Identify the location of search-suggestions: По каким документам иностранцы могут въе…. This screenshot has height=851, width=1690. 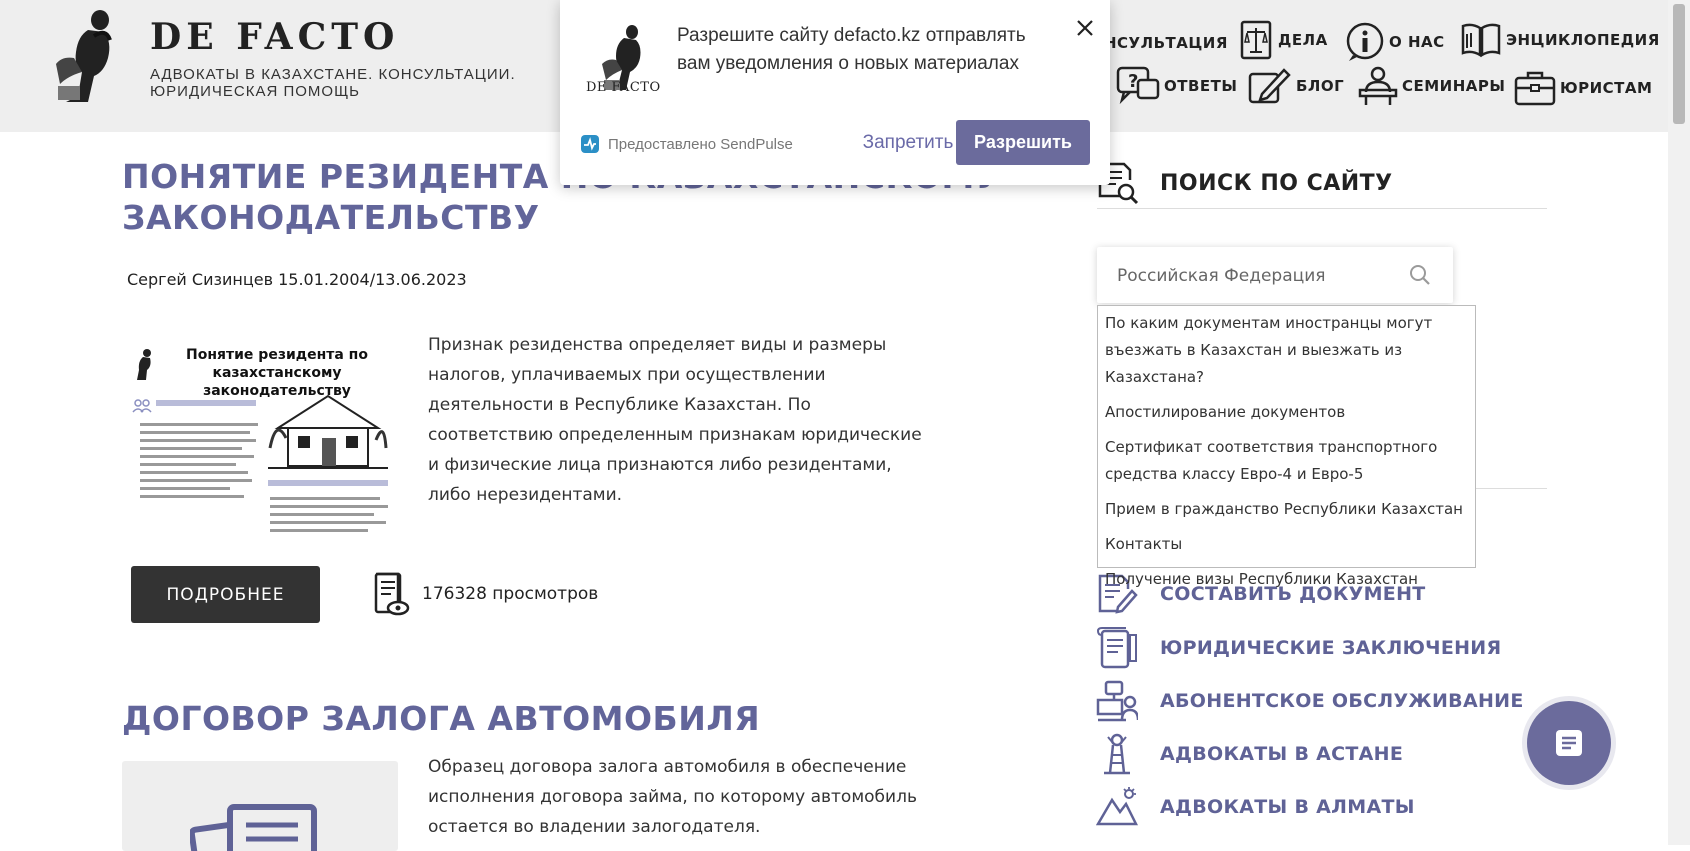
(1286, 446).